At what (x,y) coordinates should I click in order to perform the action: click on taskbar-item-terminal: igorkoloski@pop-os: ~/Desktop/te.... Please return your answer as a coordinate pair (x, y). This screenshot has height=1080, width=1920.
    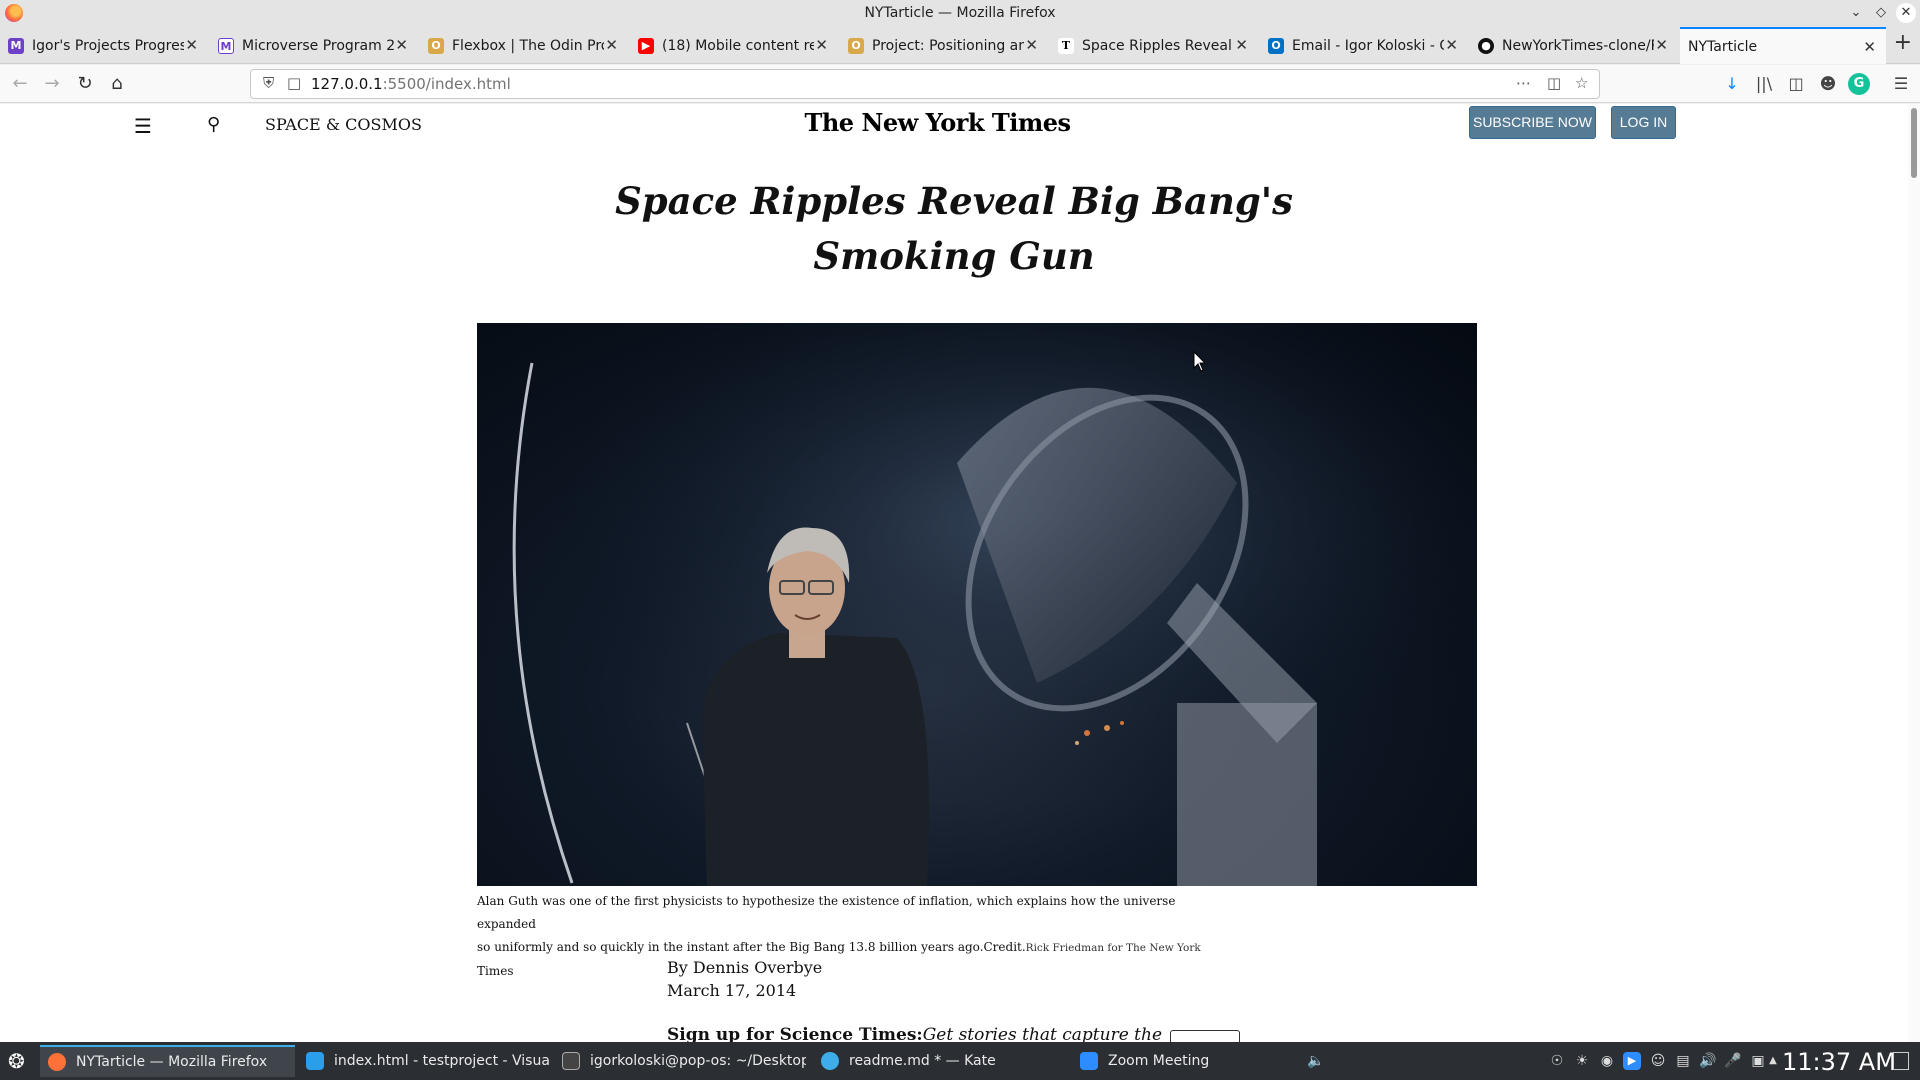
    Looking at the image, I should click on (680, 1061).